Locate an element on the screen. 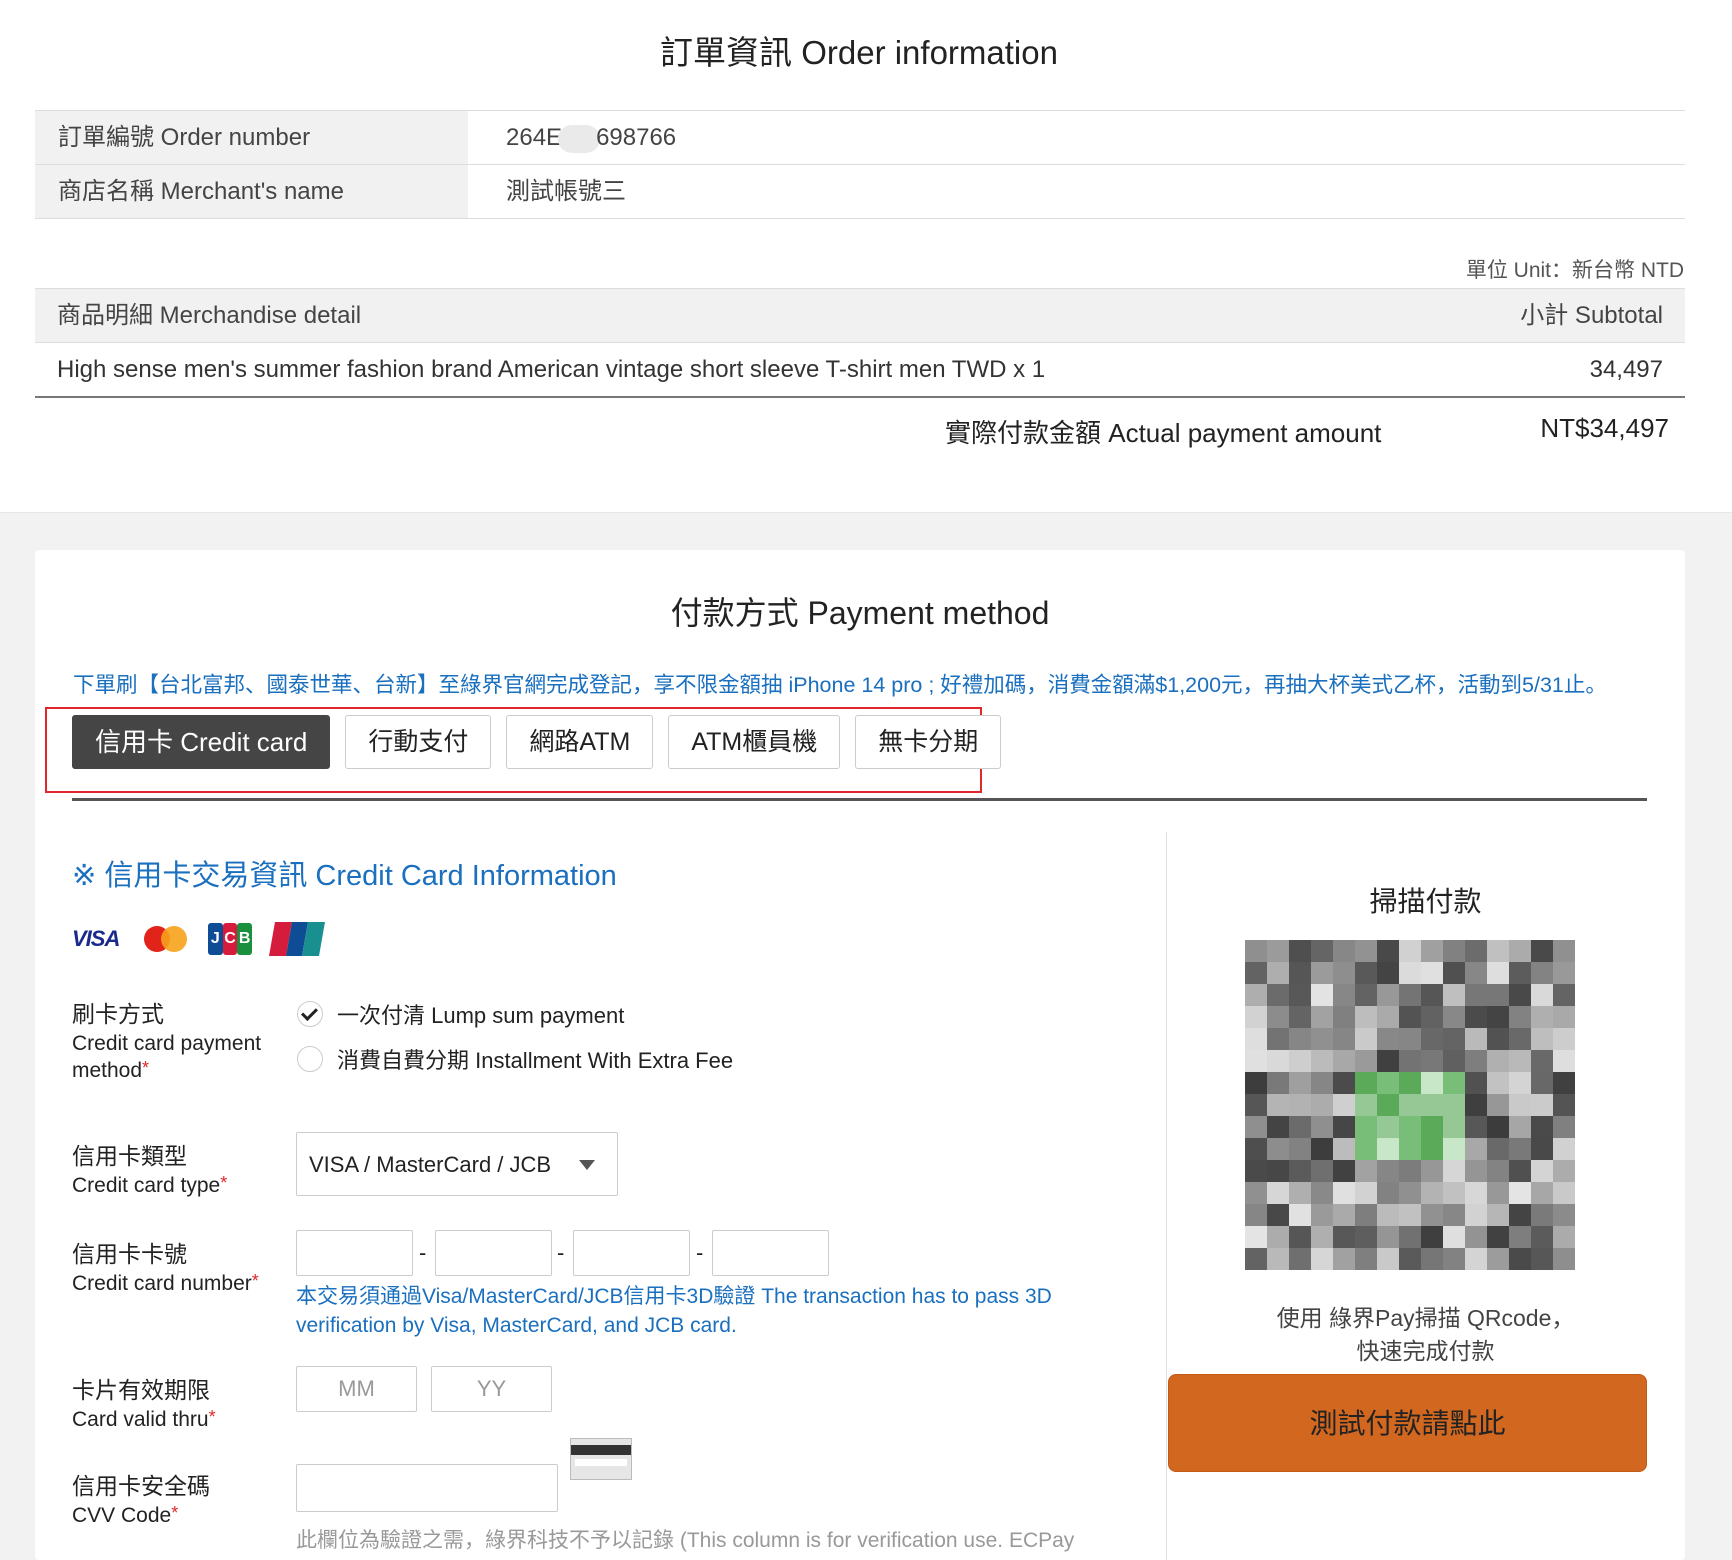 Image resolution: width=1732 pixels, height=1560 pixels. merchandise-detail-header: 商品明細 Merchandise detail is located at coordinates (209, 315).